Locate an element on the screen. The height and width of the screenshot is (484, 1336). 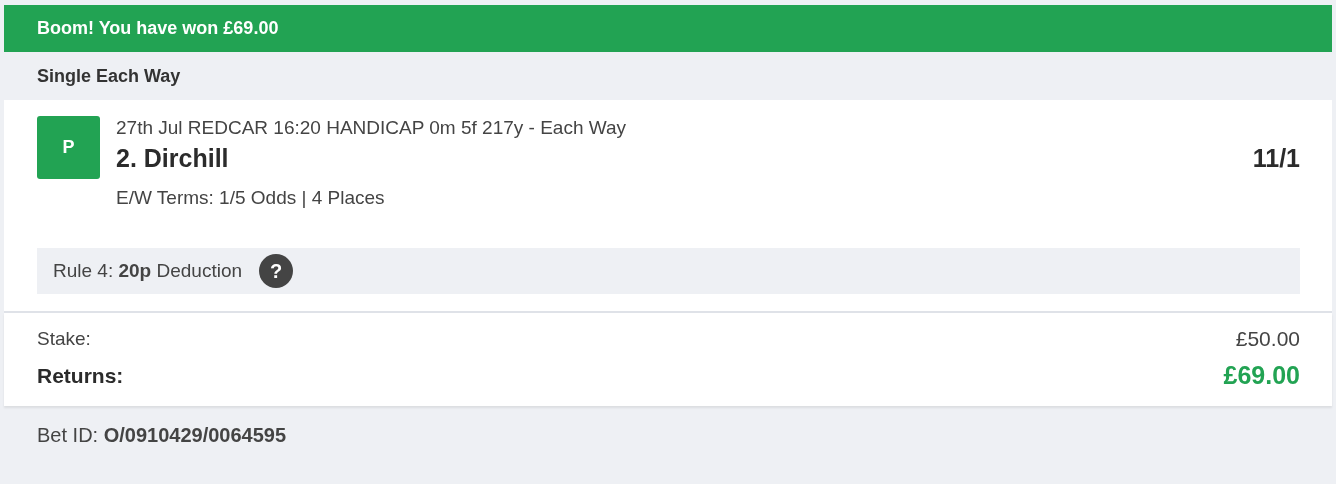
event-text: 27th Jul REDCAR 16:20 HANDICAP 0m 5f 217y - Each Way is located at coordinates (372, 128).